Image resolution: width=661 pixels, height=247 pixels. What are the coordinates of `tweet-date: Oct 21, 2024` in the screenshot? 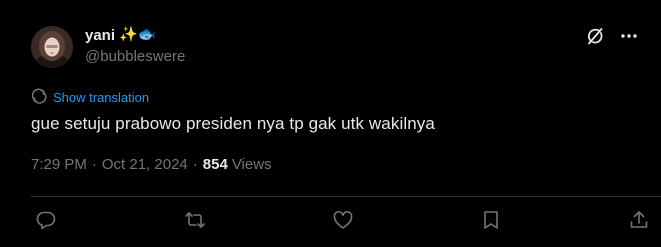 It's located at (145, 164).